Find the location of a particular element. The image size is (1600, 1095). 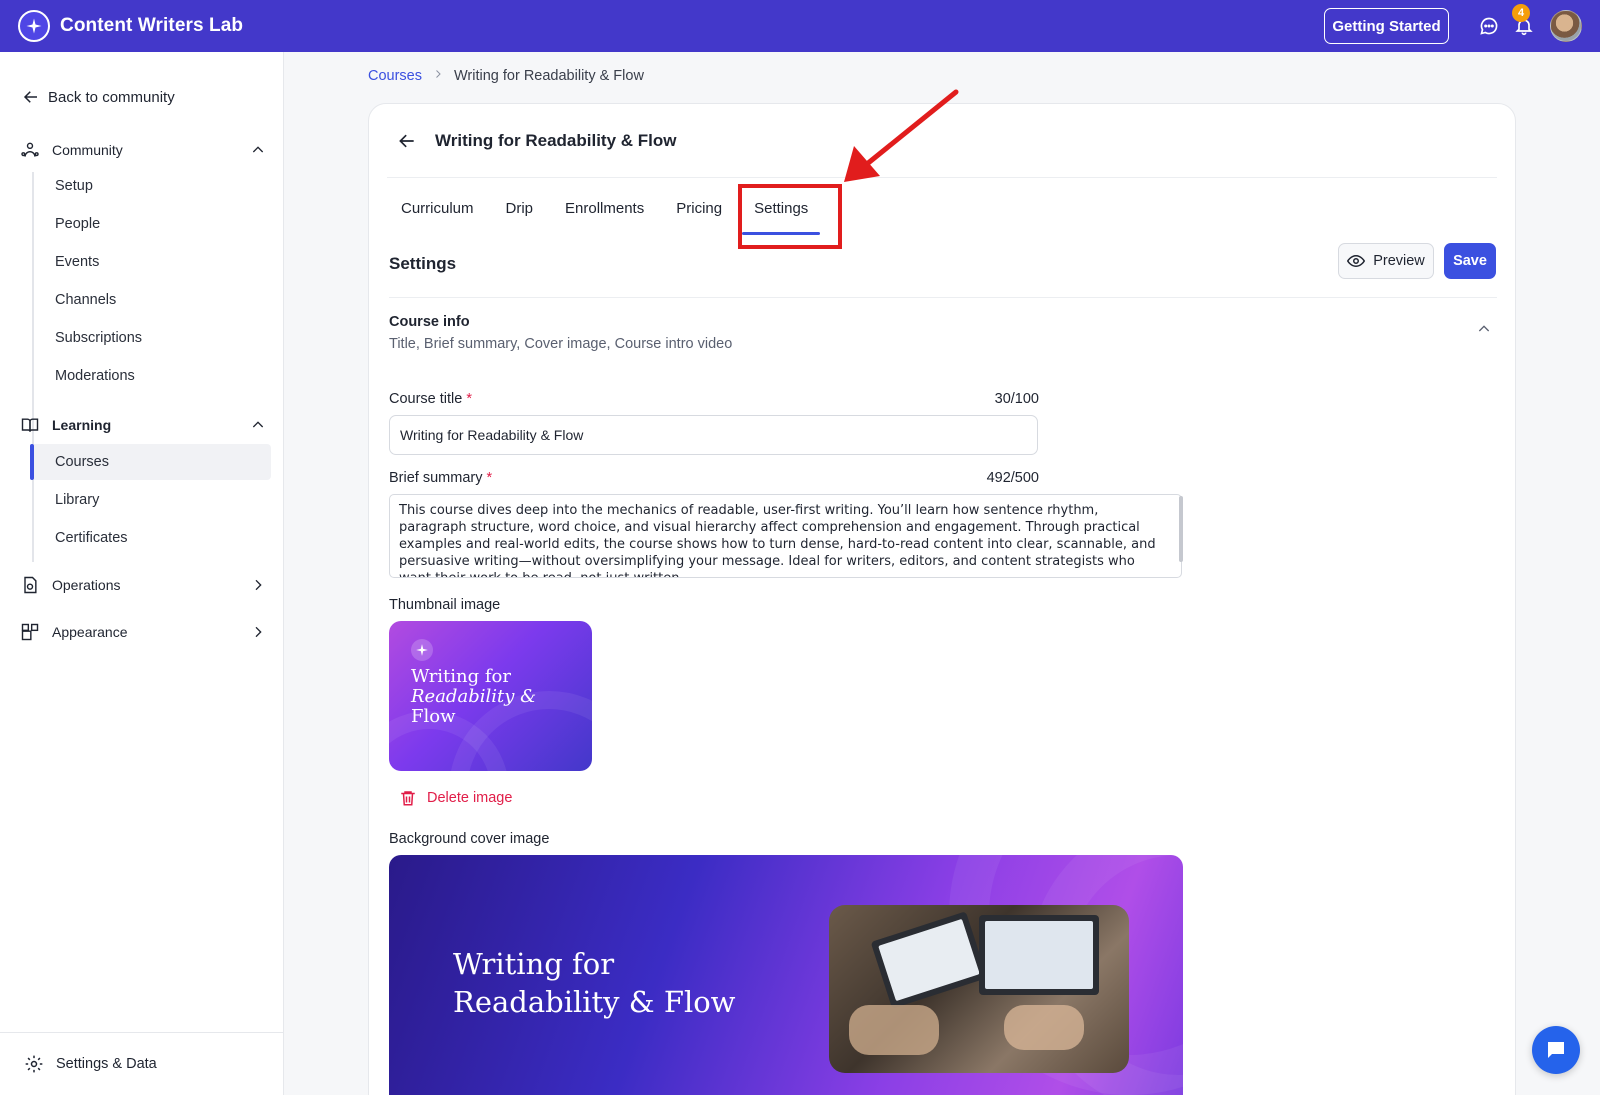

sidebar-item-library: Library is located at coordinates (77, 500).